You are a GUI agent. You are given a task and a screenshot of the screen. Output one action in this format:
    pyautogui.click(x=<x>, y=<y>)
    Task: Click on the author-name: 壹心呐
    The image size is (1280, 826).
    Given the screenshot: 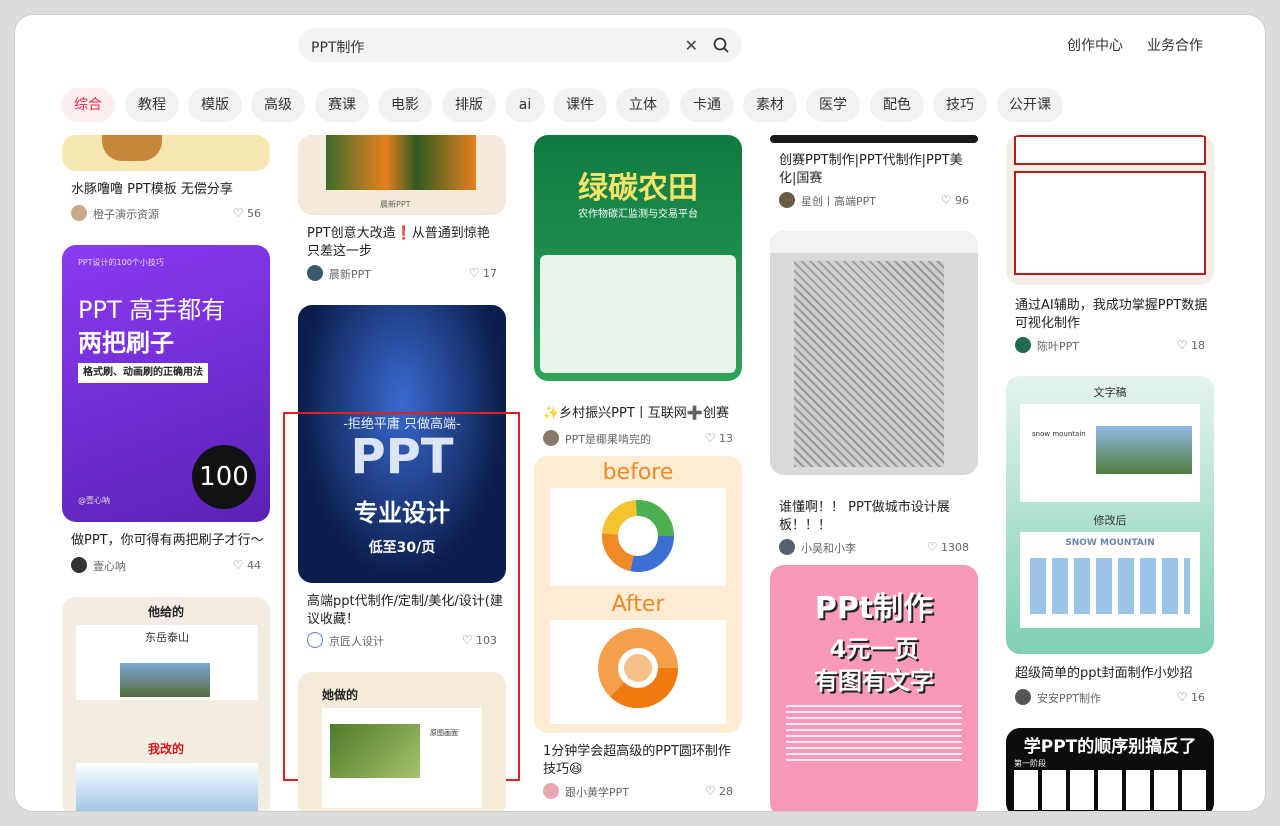 What is the action you would take?
    pyautogui.click(x=109, y=566)
    